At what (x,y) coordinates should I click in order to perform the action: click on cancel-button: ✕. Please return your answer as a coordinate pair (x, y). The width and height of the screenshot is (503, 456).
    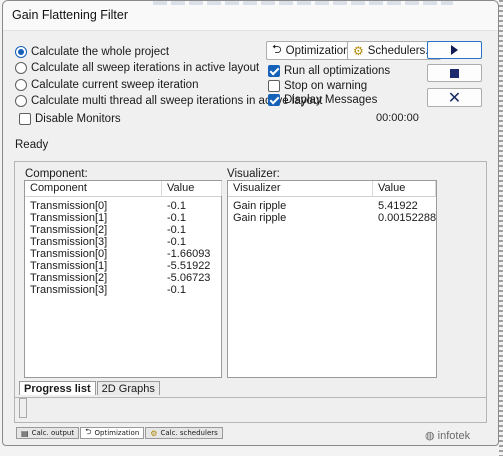
    Looking at the image, I should click on (454, 97).